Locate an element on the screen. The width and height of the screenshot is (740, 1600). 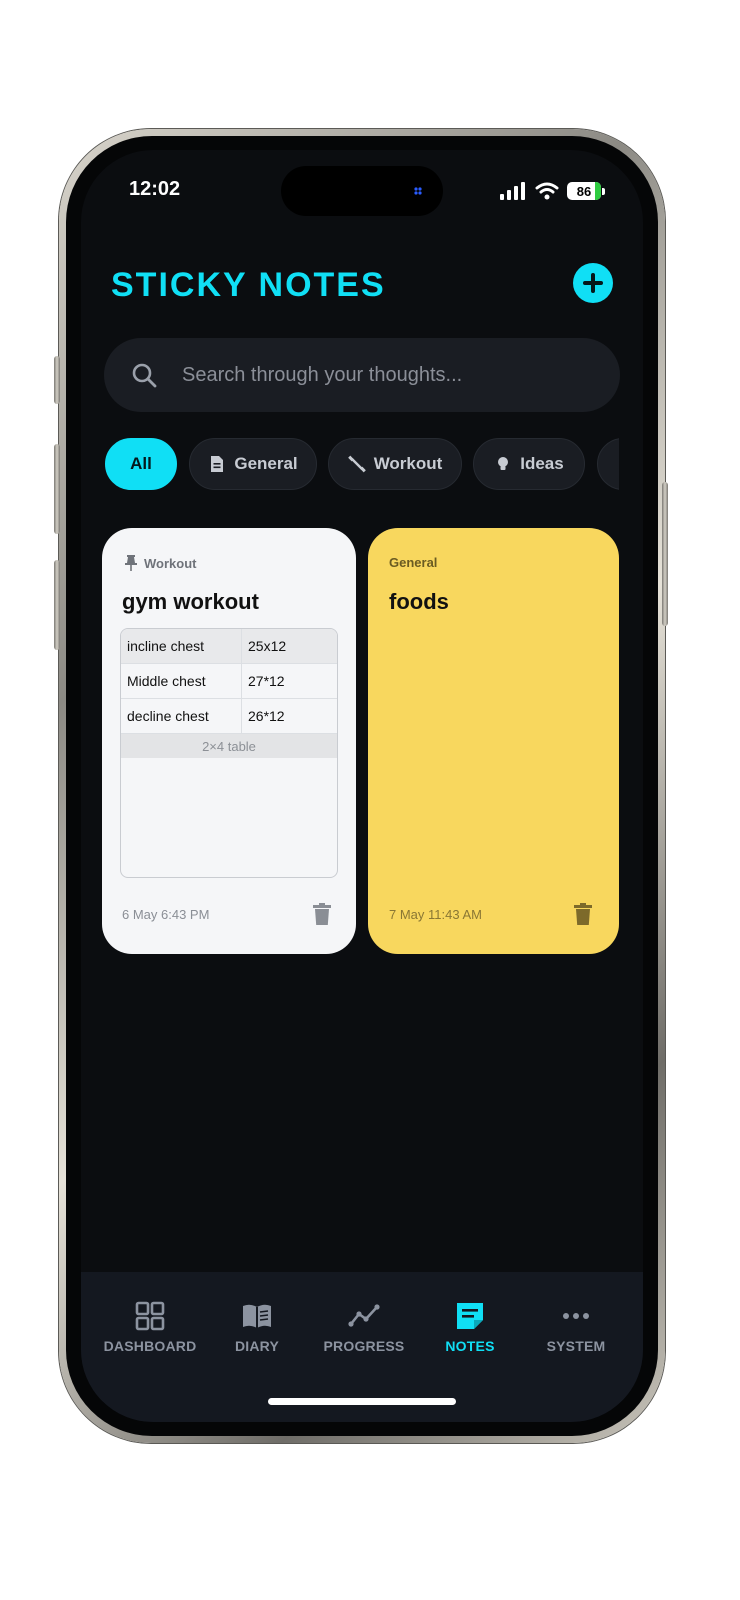
filter-chips: All General Workout Ideas is located at coordinates (362, 465).